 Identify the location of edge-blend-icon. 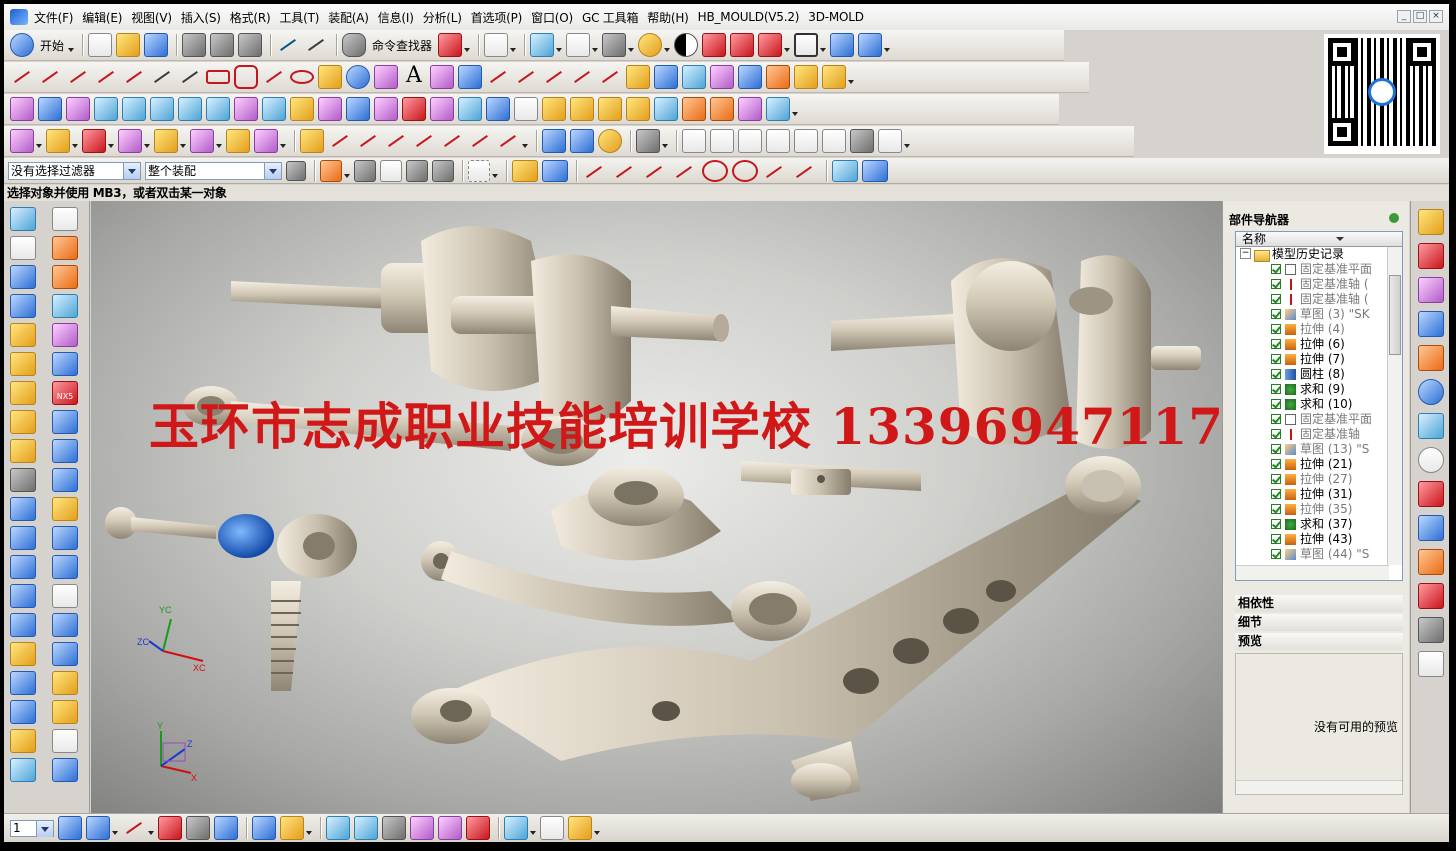
(130, 141).